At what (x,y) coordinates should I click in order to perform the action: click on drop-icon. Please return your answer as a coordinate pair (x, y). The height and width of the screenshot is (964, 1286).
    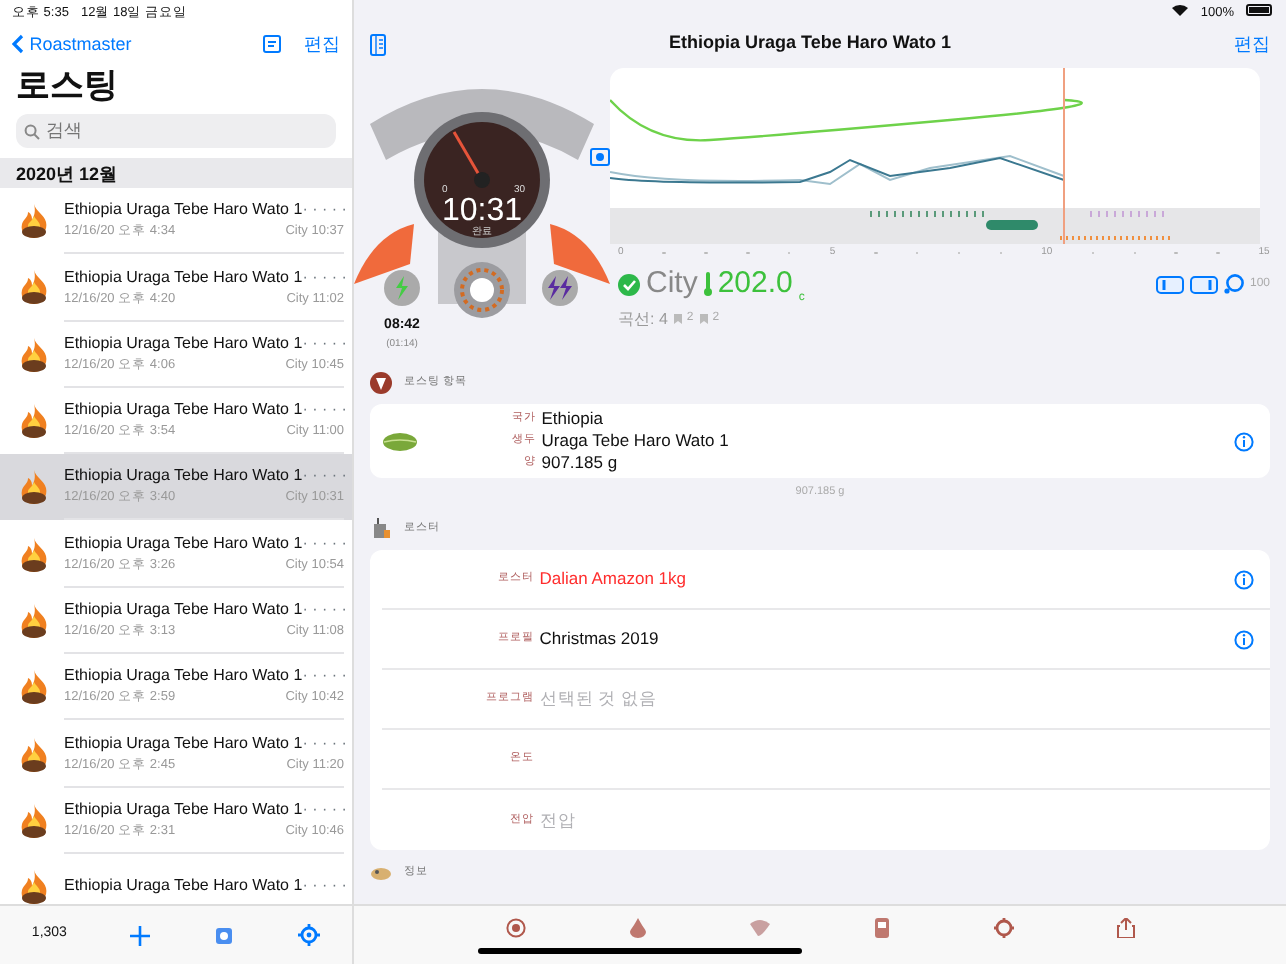
    Looking at the image, I should click on (637, 928).